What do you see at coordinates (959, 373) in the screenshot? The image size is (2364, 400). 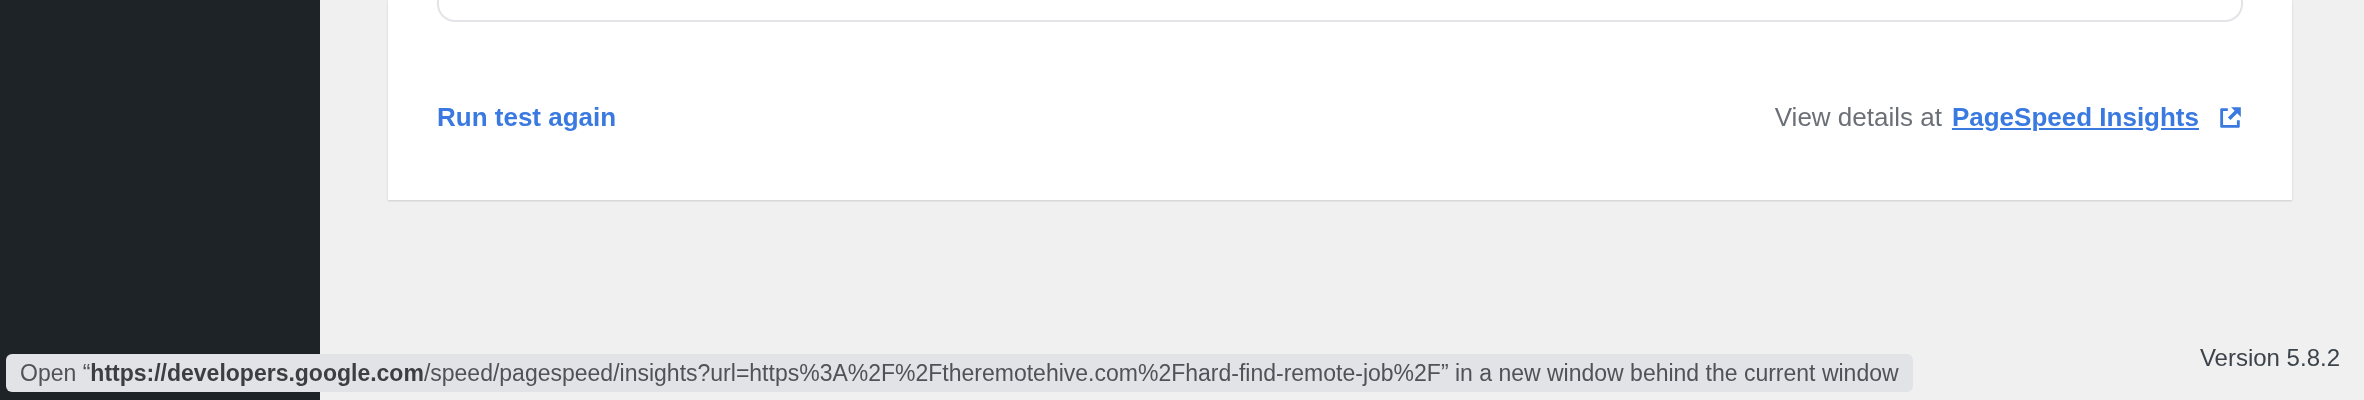 I see `link-status-tooltip: Open “https://developers.google.com/speed/pagespeed/insights?url=https%3A%2F%2Ftheremotehive.com%2Fhard-find-remote-job%2F” in a new window behind the current window` at bounding box center [959, 373].